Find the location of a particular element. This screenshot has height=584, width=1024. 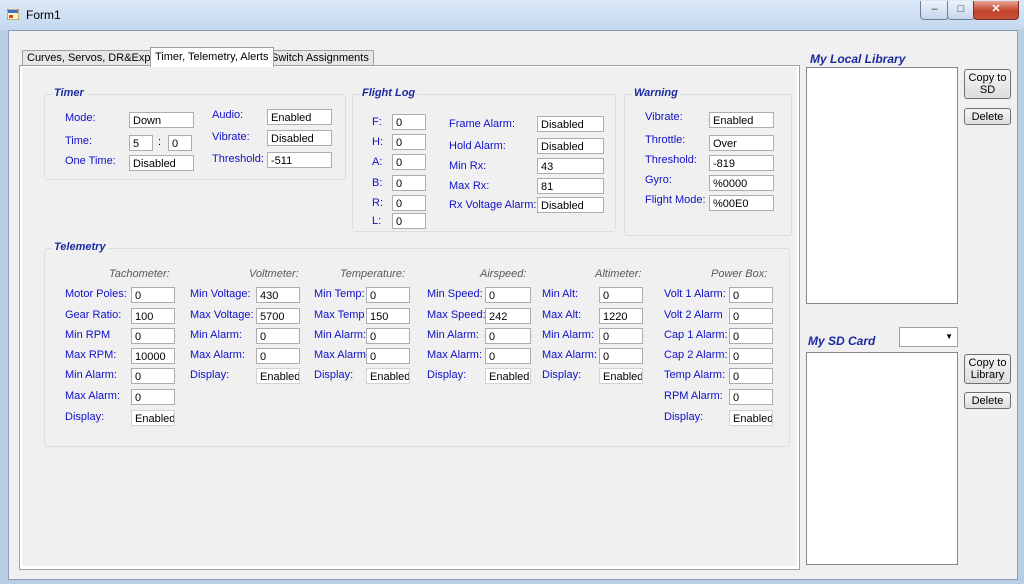

local-library-list is located at coordinates (882, 185).